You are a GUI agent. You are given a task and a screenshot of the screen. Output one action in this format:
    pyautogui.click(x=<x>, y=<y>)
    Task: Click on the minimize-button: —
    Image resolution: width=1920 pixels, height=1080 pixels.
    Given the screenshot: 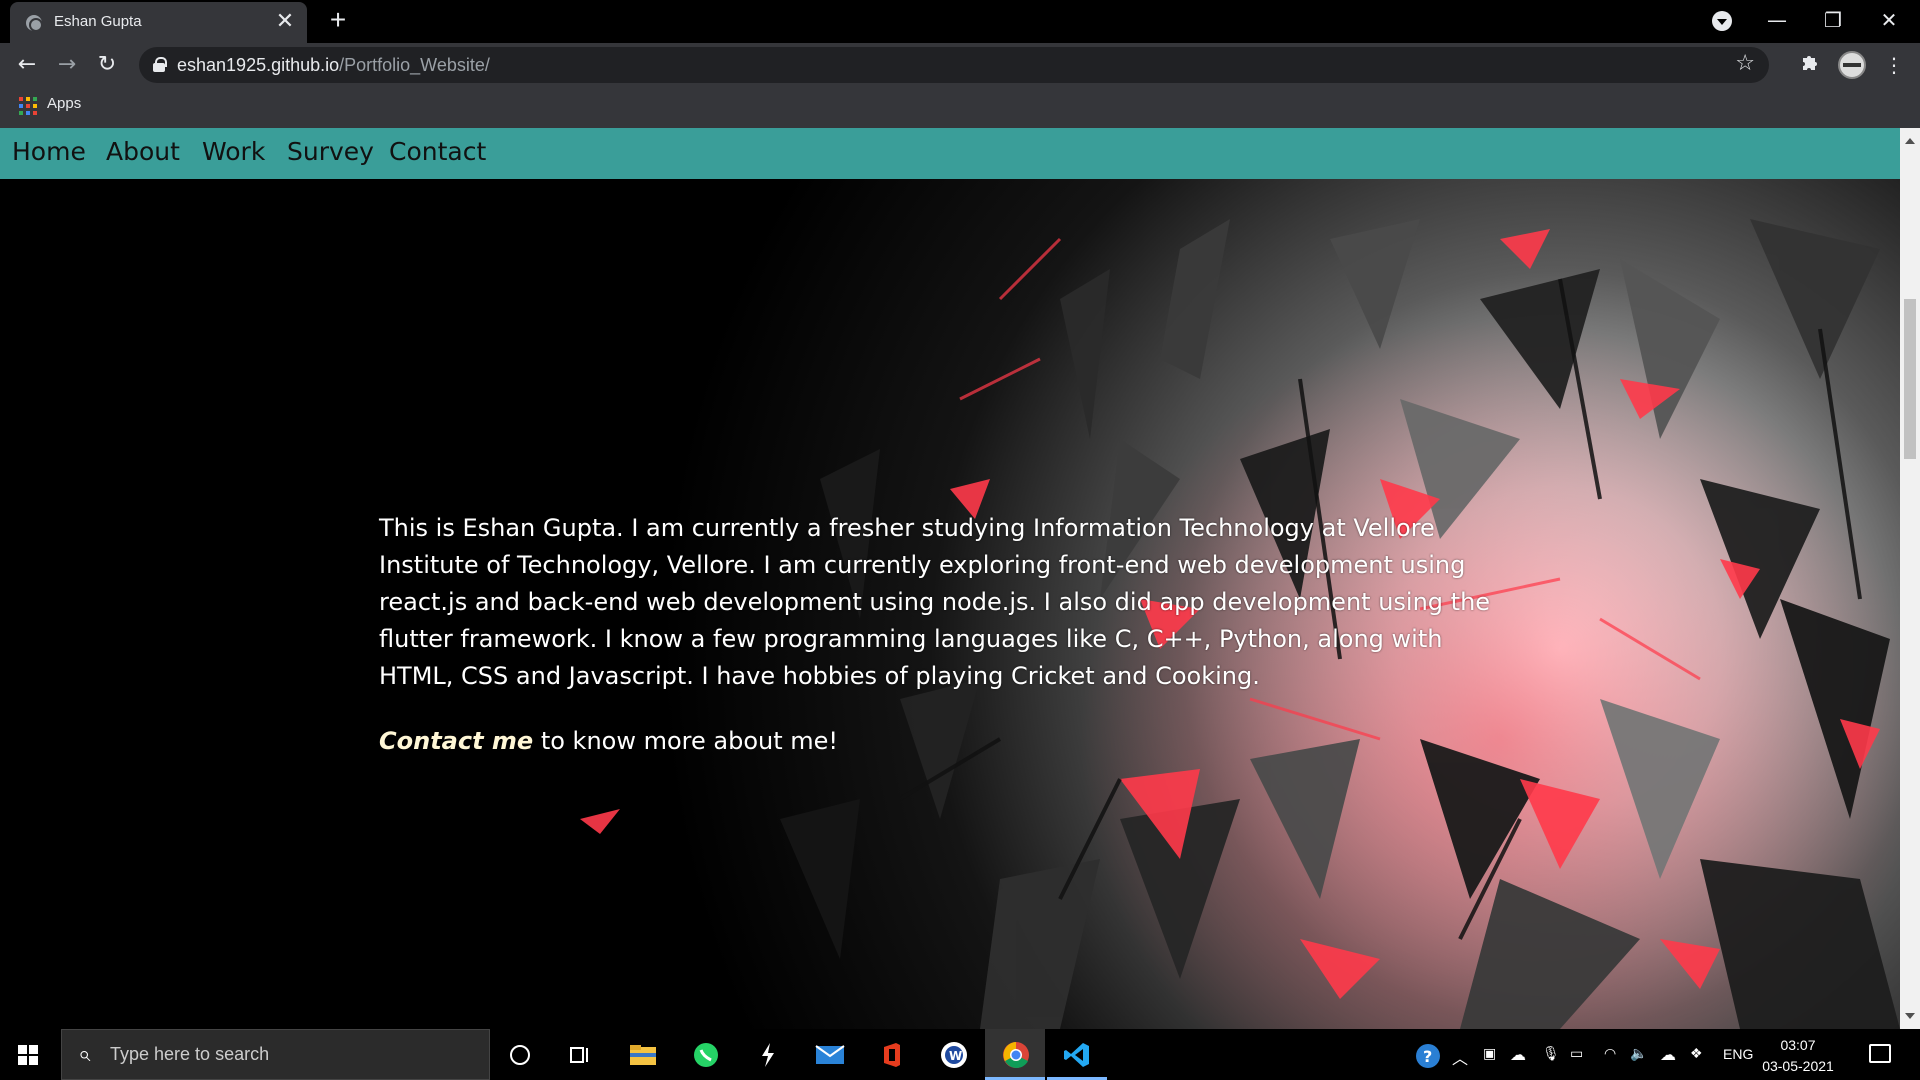 What is the action you would take?
    pyautogui.click(x=1777, y=20)
    